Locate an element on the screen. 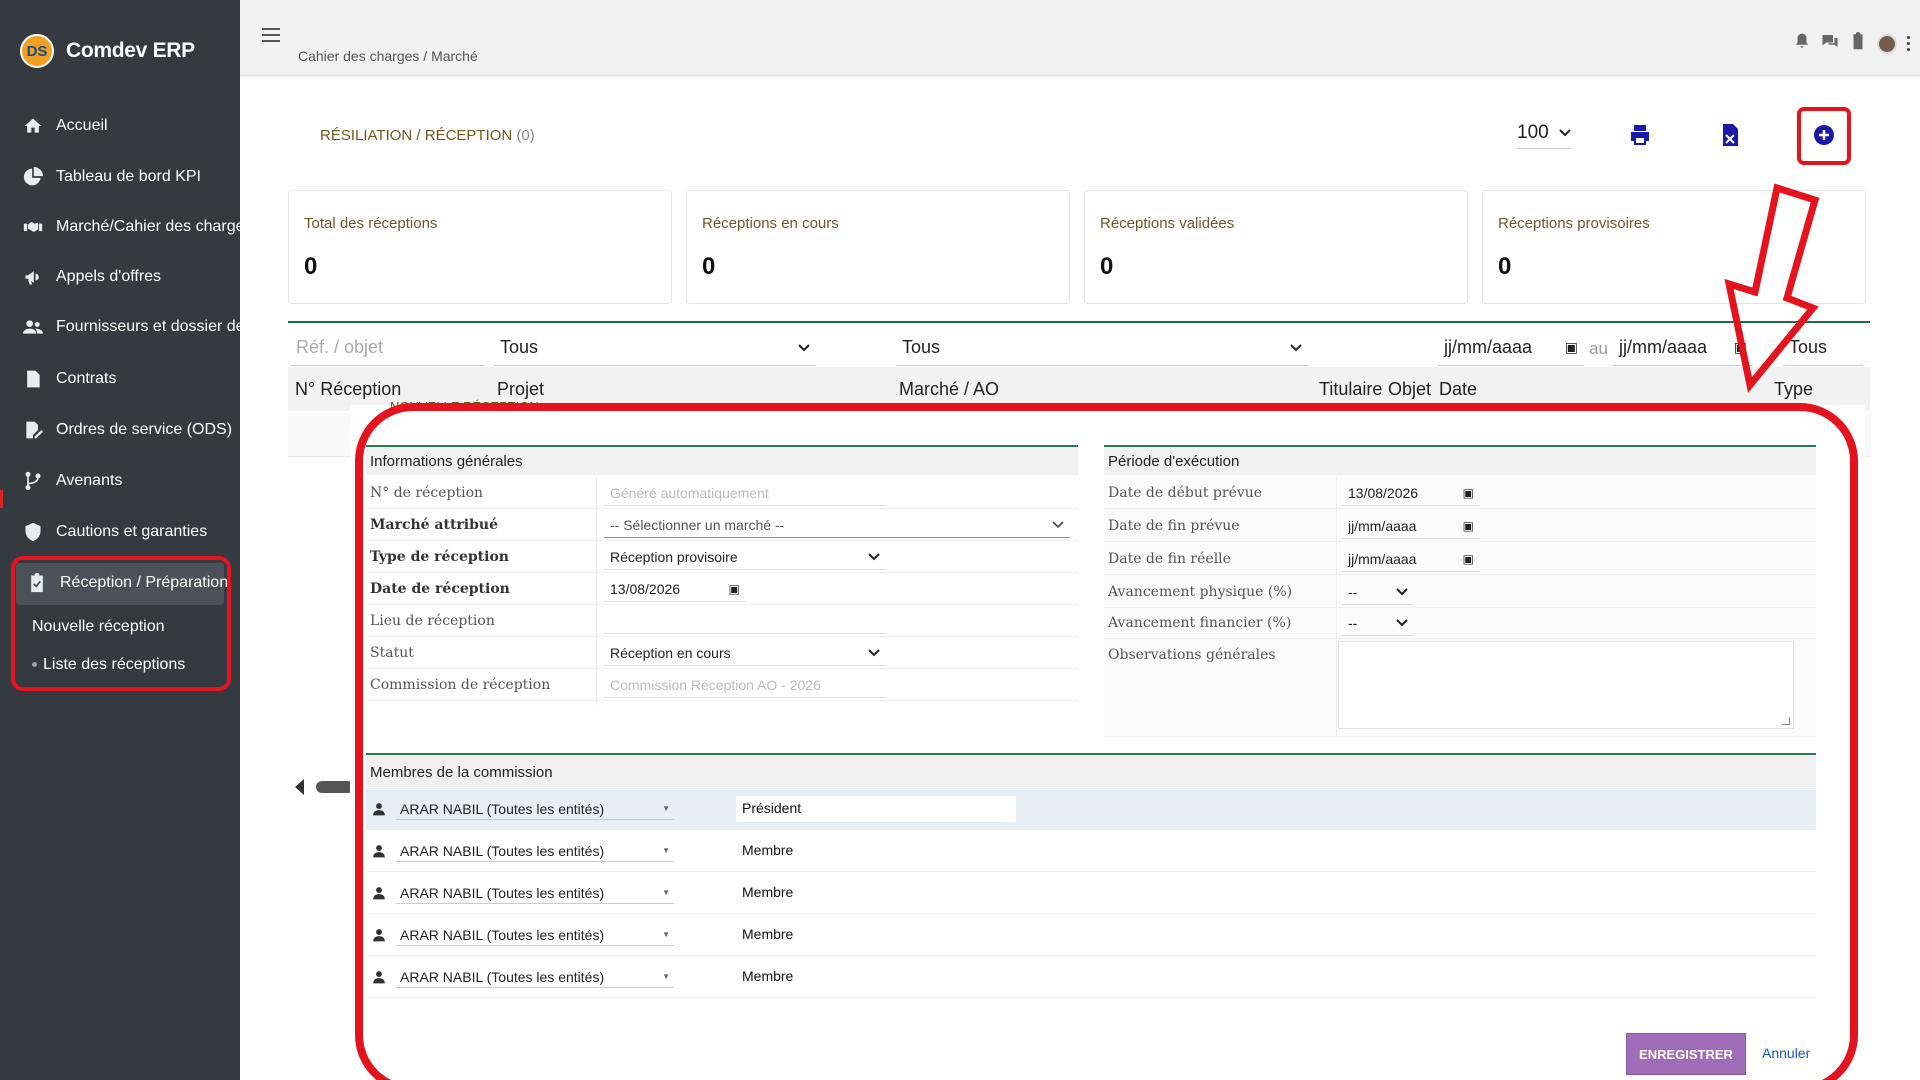 This screenshot has width=1920, height=1080. field-label: Date de fin réelle is located at coordinates (1169, 559).